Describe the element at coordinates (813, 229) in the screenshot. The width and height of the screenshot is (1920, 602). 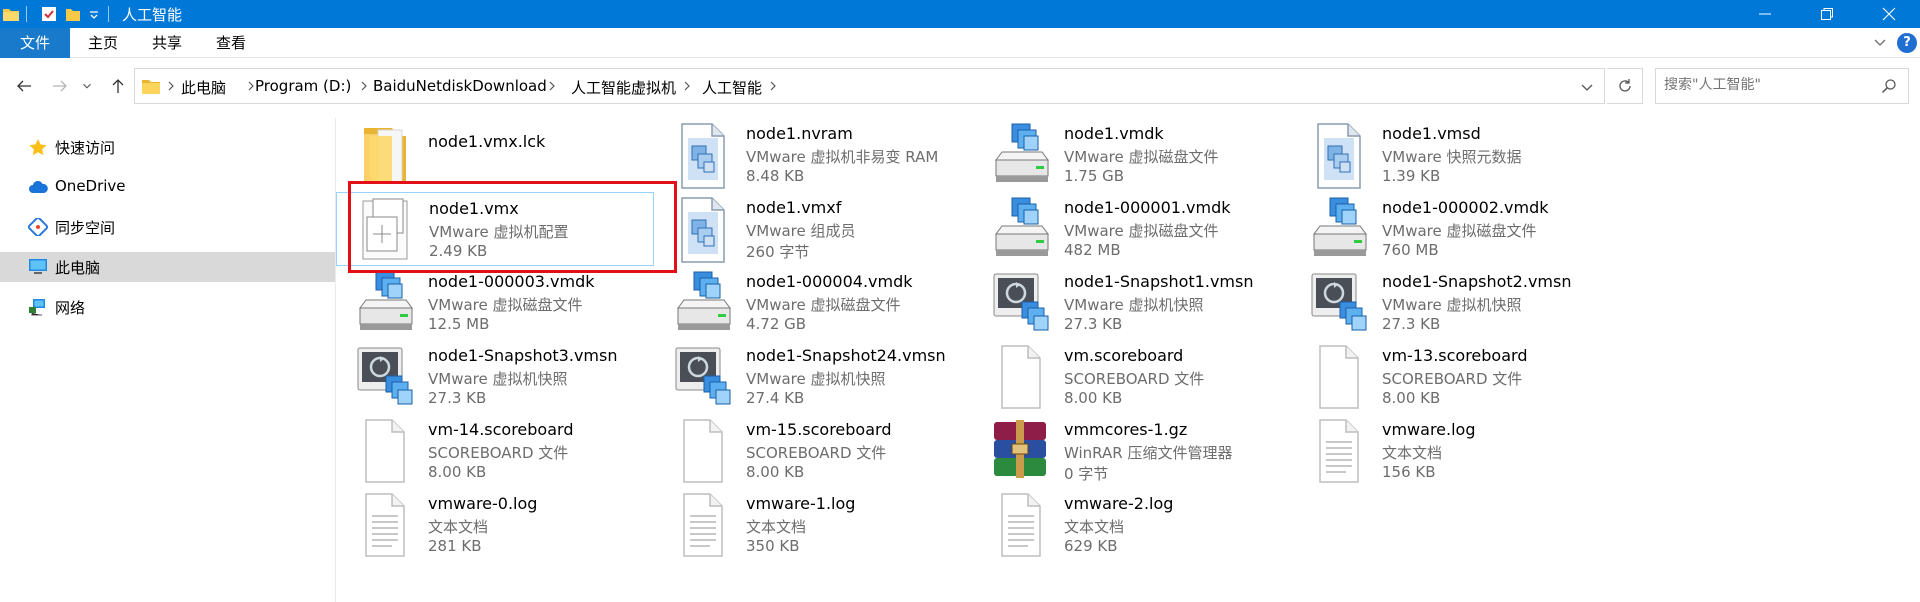
I see `file-item: node1.vmxf VMware 组成员 260 字节` at that location.